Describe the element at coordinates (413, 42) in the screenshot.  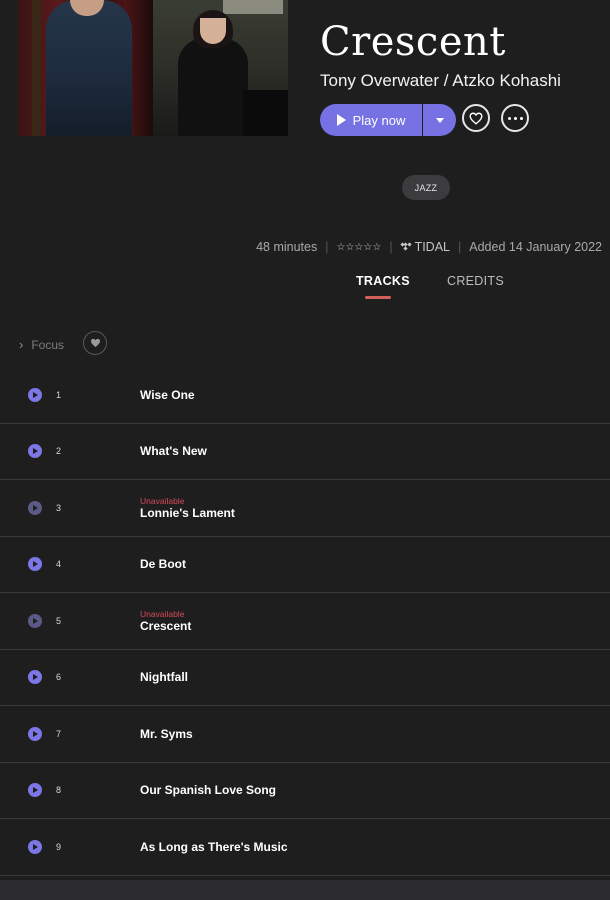
I see `album-title: Crescent` at that location.